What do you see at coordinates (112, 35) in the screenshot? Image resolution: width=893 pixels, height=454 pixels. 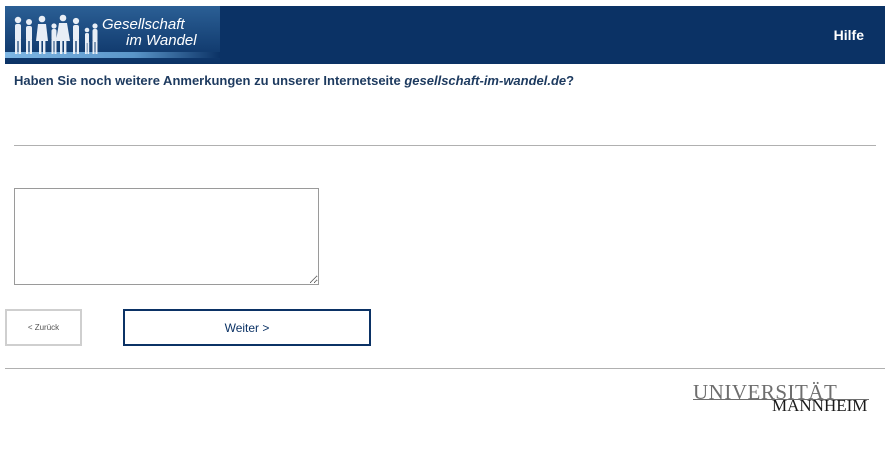 I see `gesellschaft-im-wandel-logo: Gesellschaft im Wandel` at bounding box center [112, 35].